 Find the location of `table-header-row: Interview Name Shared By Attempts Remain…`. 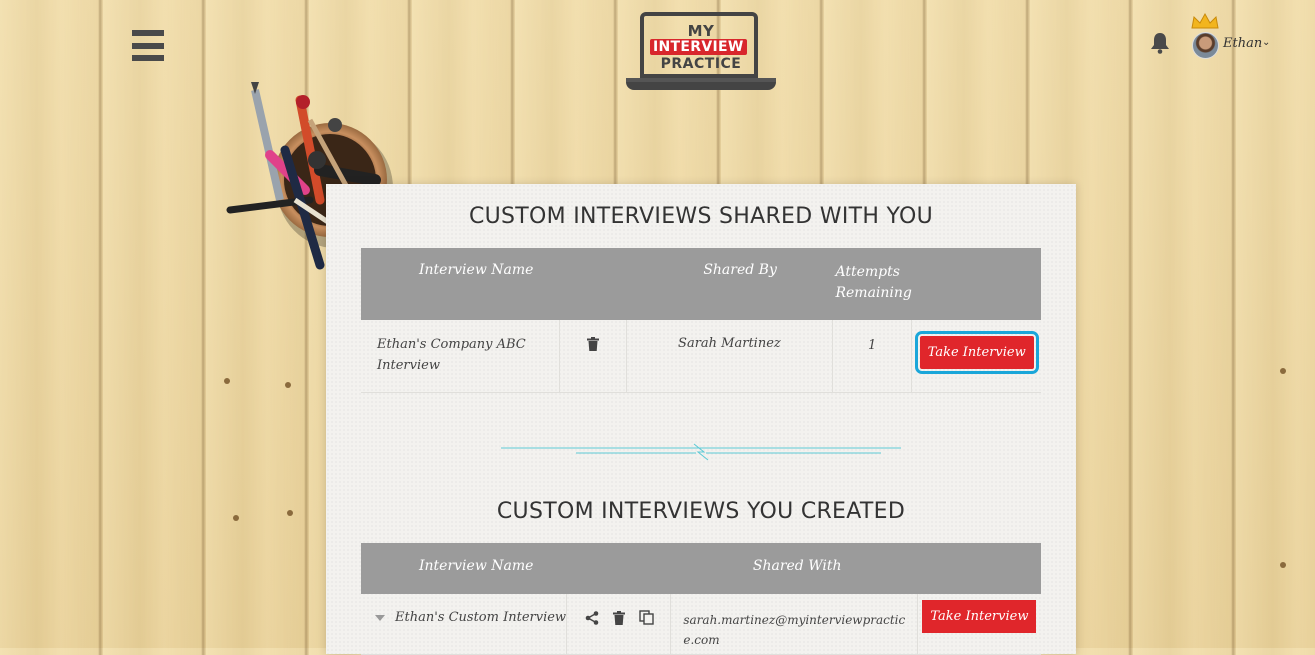

table-header-row: Interview Name Shared By Attempts Remain… is located at coordinates (701, 284).